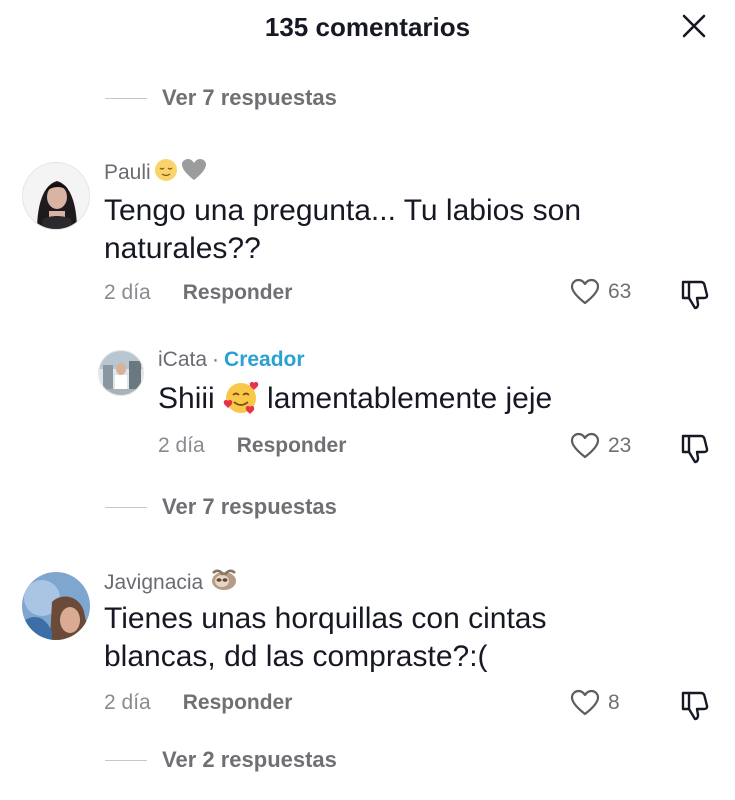  Describe the element at coordinates (694, 26) in the screenshot. I see `close-icon` at that location.